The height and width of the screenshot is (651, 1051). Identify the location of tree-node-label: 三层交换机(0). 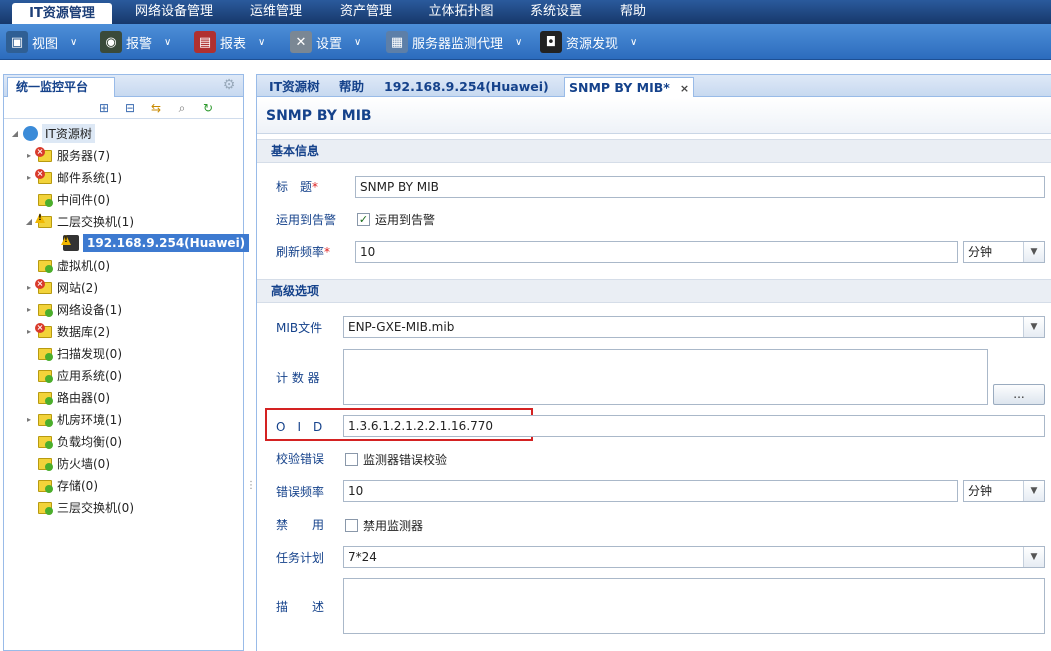
(95, 507).